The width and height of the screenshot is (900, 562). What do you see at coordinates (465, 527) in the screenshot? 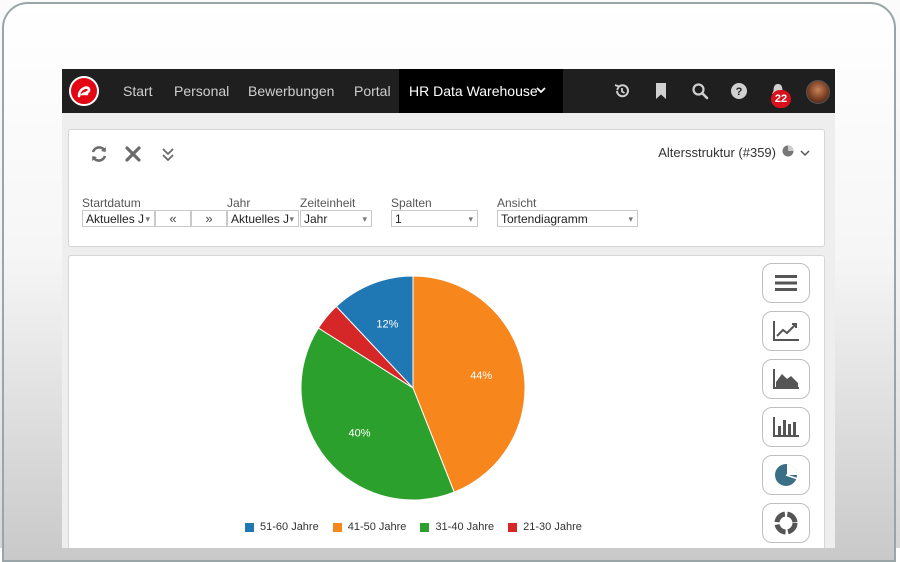
I see `legend-label: 31-40 Jahre` at bounding box center [465, 527].